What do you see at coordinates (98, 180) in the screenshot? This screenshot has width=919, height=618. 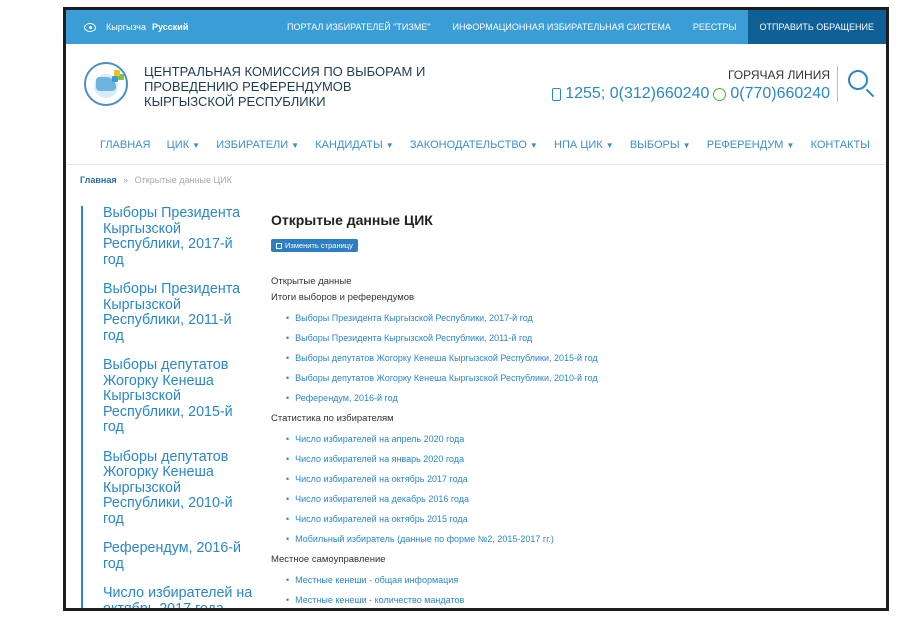 I see `breadcrumb-home: Главная` at bounding box center [98, 180].